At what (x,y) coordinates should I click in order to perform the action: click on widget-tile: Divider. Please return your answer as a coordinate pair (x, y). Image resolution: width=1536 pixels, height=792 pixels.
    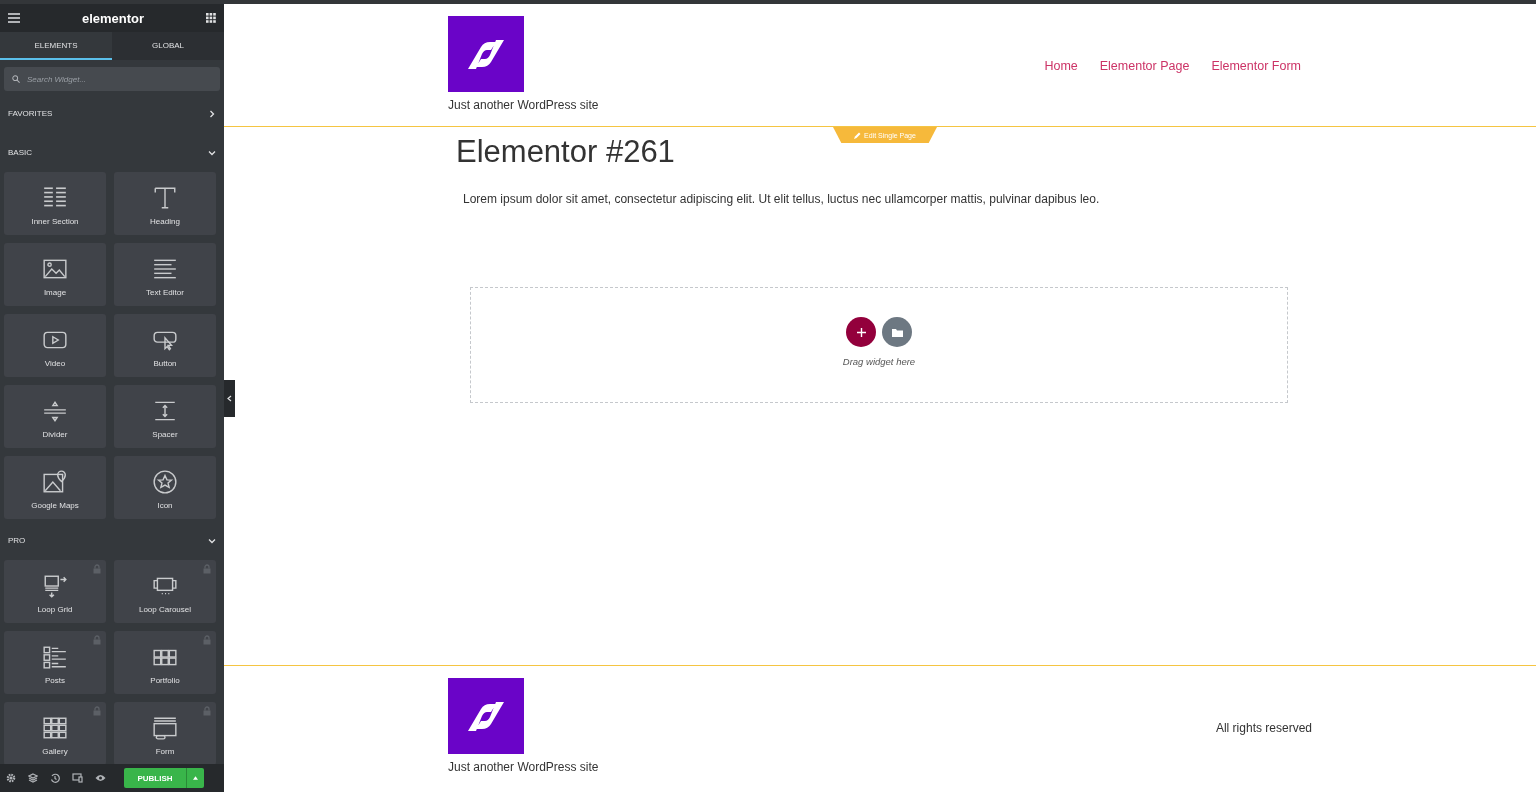
    Looking at the image, I should click on (55, 416).